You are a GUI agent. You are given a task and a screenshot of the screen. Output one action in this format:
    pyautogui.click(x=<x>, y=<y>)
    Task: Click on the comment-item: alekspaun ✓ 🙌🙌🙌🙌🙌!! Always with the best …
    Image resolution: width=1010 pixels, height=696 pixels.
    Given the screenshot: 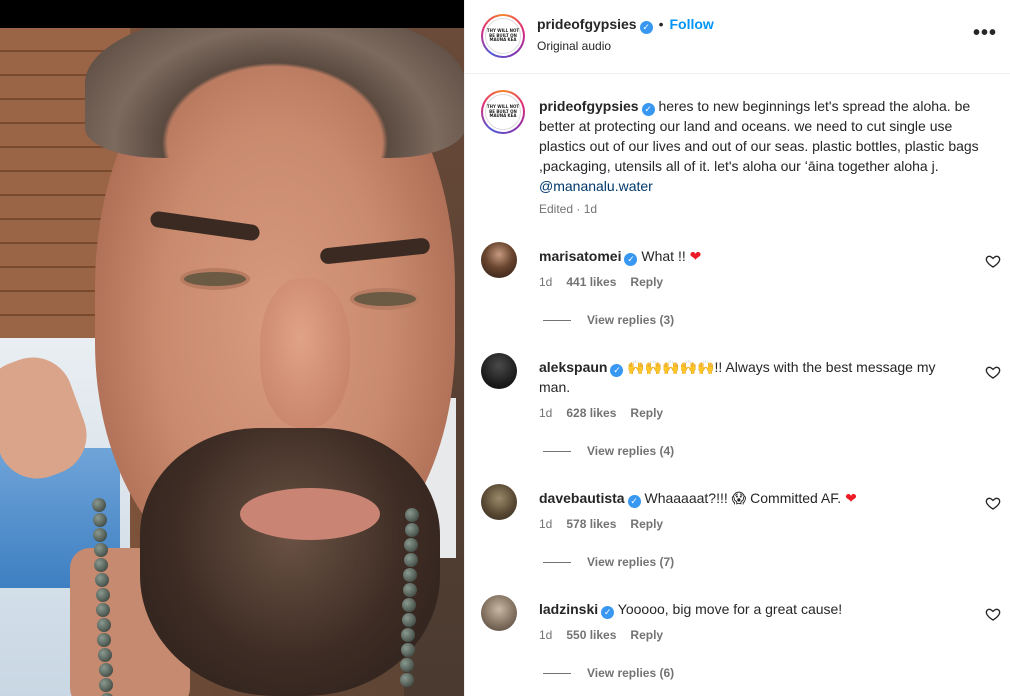 What is the action you would take?
    pyautogui.click(x=741, y=408)
    